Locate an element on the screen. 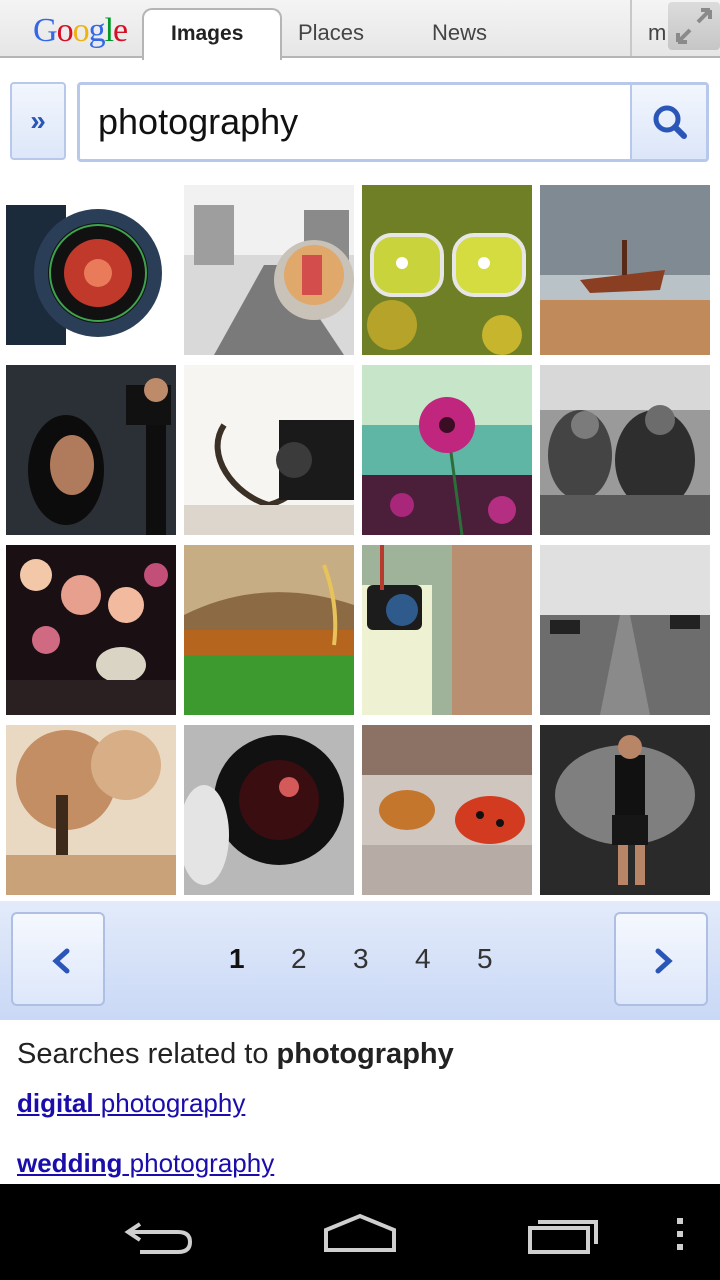 Image resolution: width=720 pixels, height=1280 pixels. google-logo: Google is located at coordinates (80, 31).